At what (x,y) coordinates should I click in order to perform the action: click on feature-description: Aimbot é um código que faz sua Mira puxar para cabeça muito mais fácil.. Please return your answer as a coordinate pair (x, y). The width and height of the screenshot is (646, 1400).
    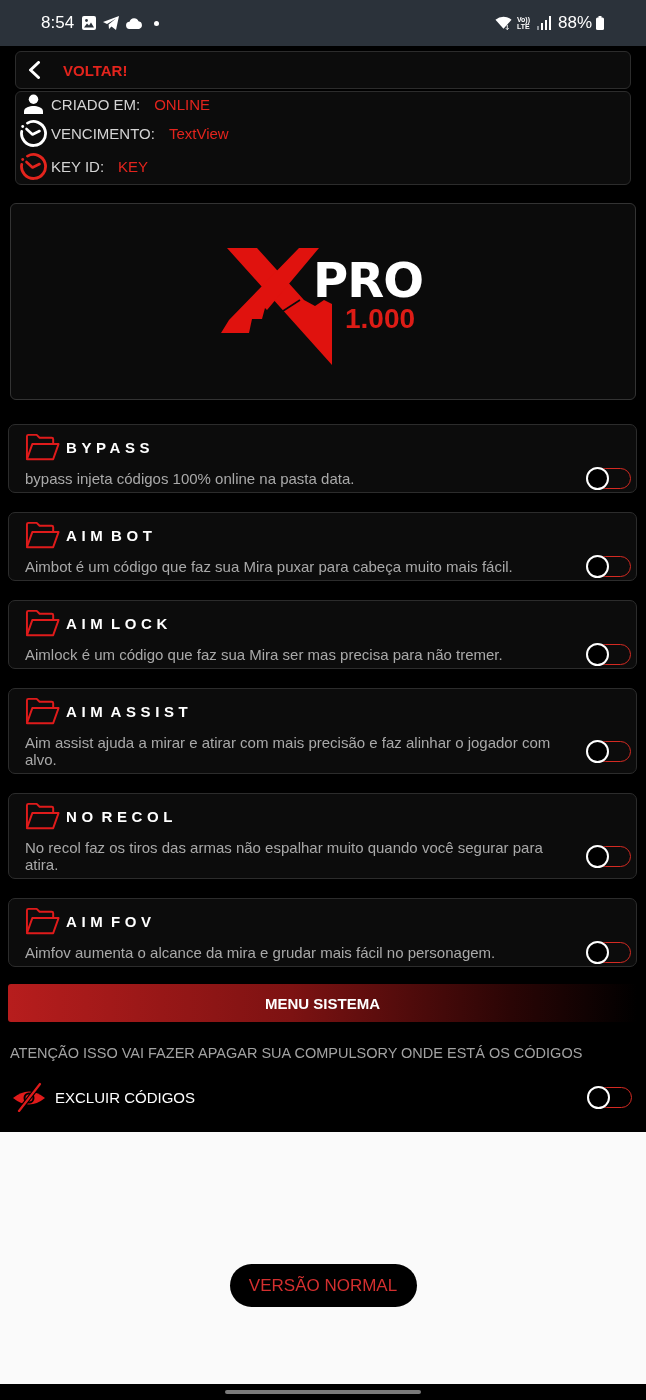
    Looking at the image, I should click on (269, 566).